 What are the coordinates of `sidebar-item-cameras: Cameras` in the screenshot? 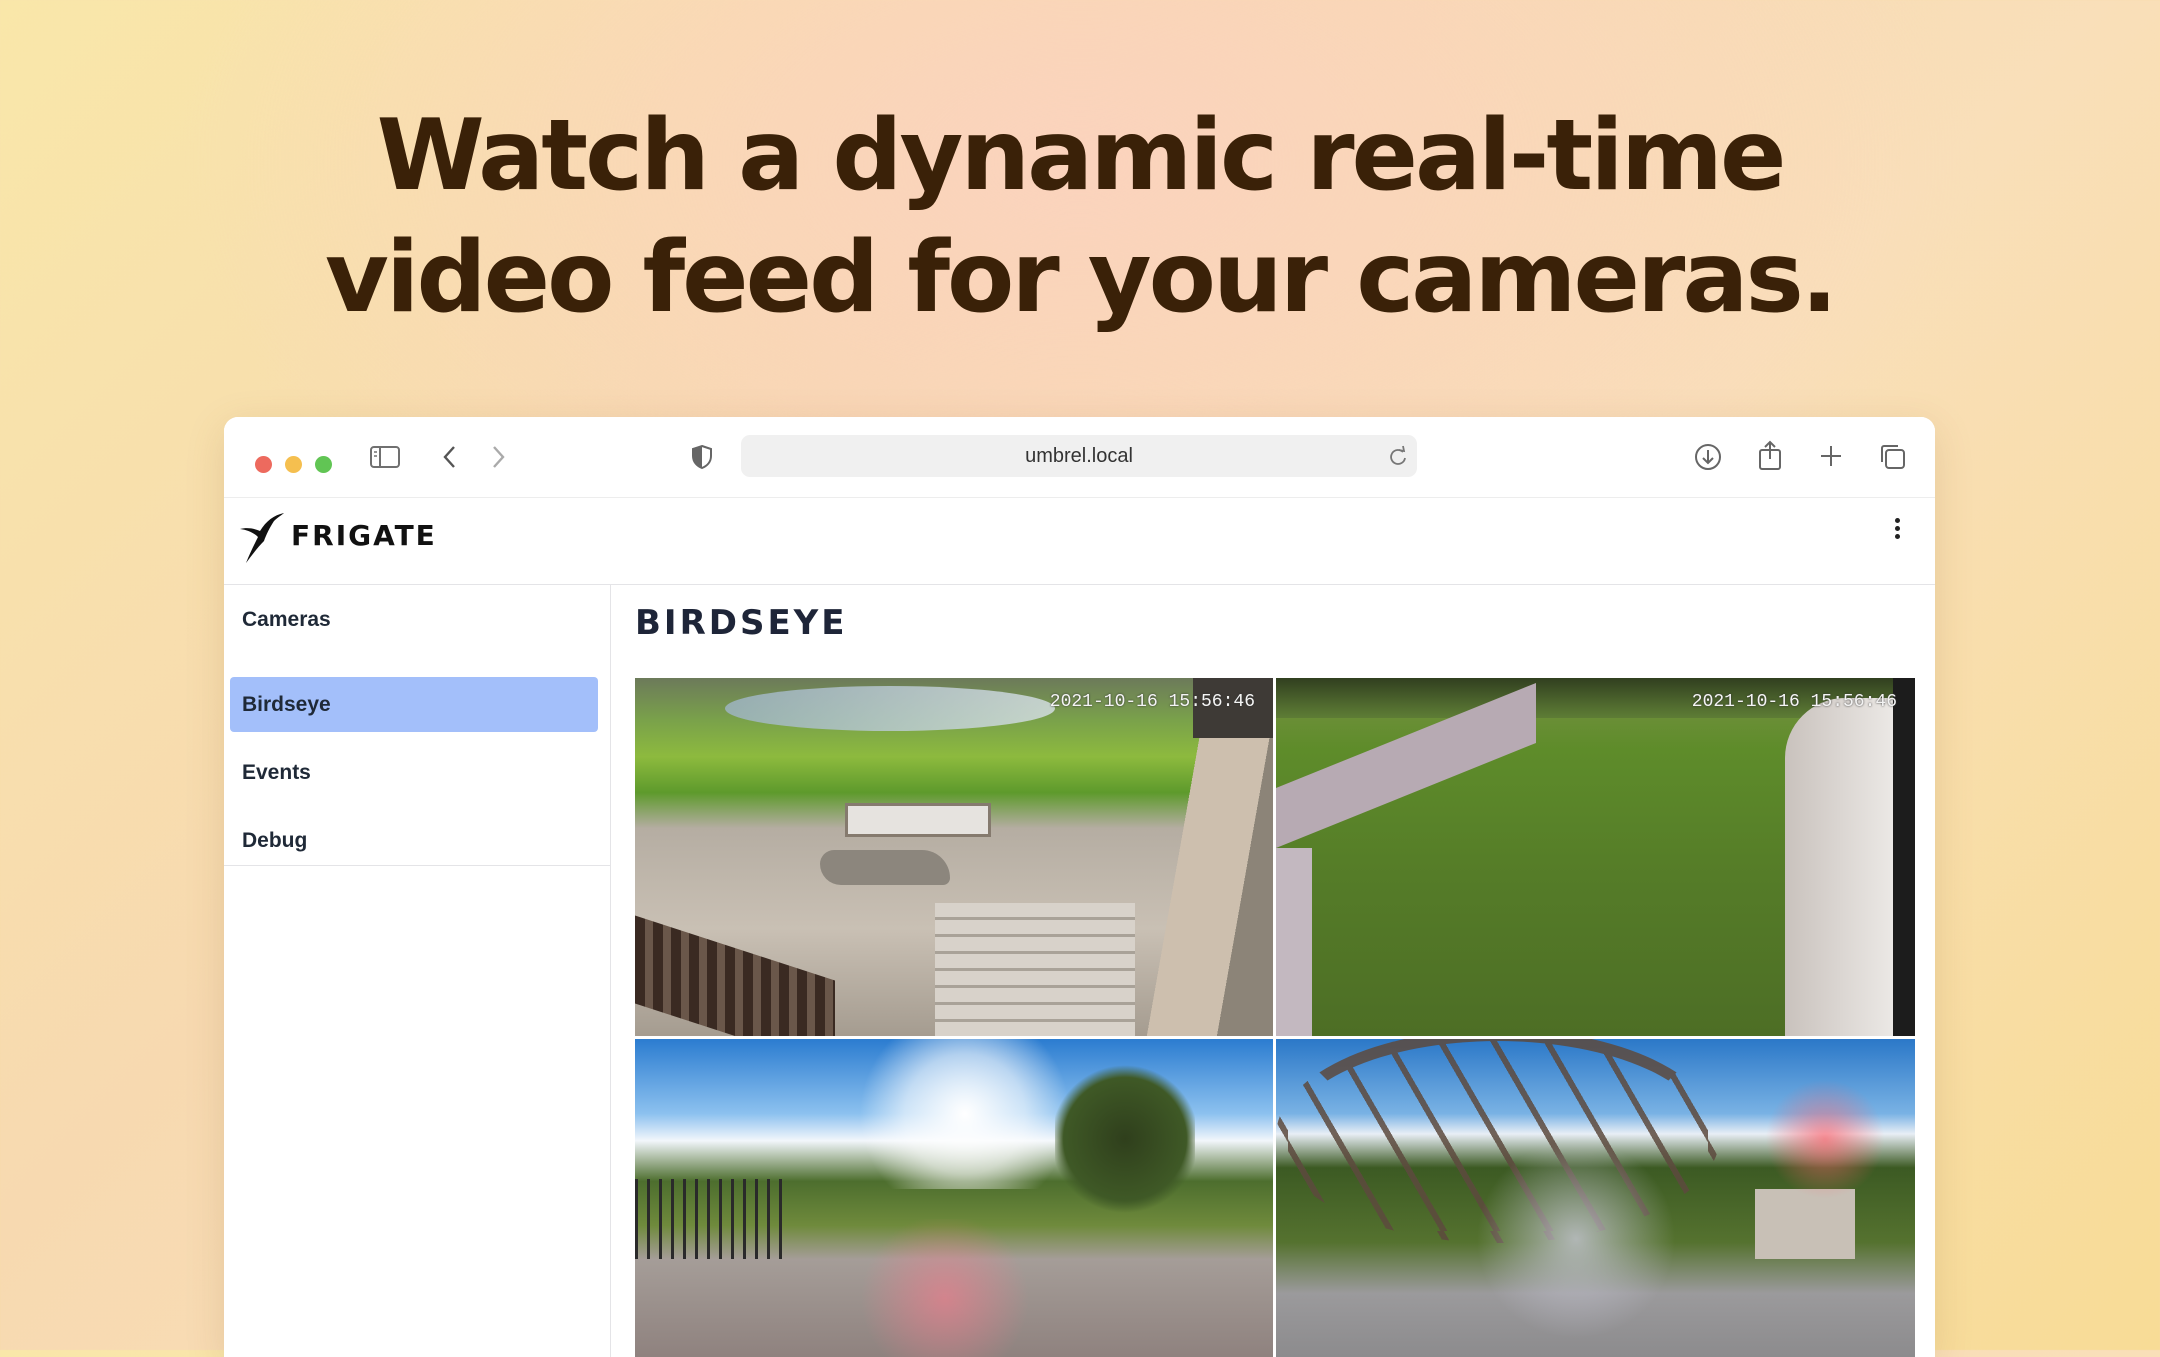 It's located at (414, 619).